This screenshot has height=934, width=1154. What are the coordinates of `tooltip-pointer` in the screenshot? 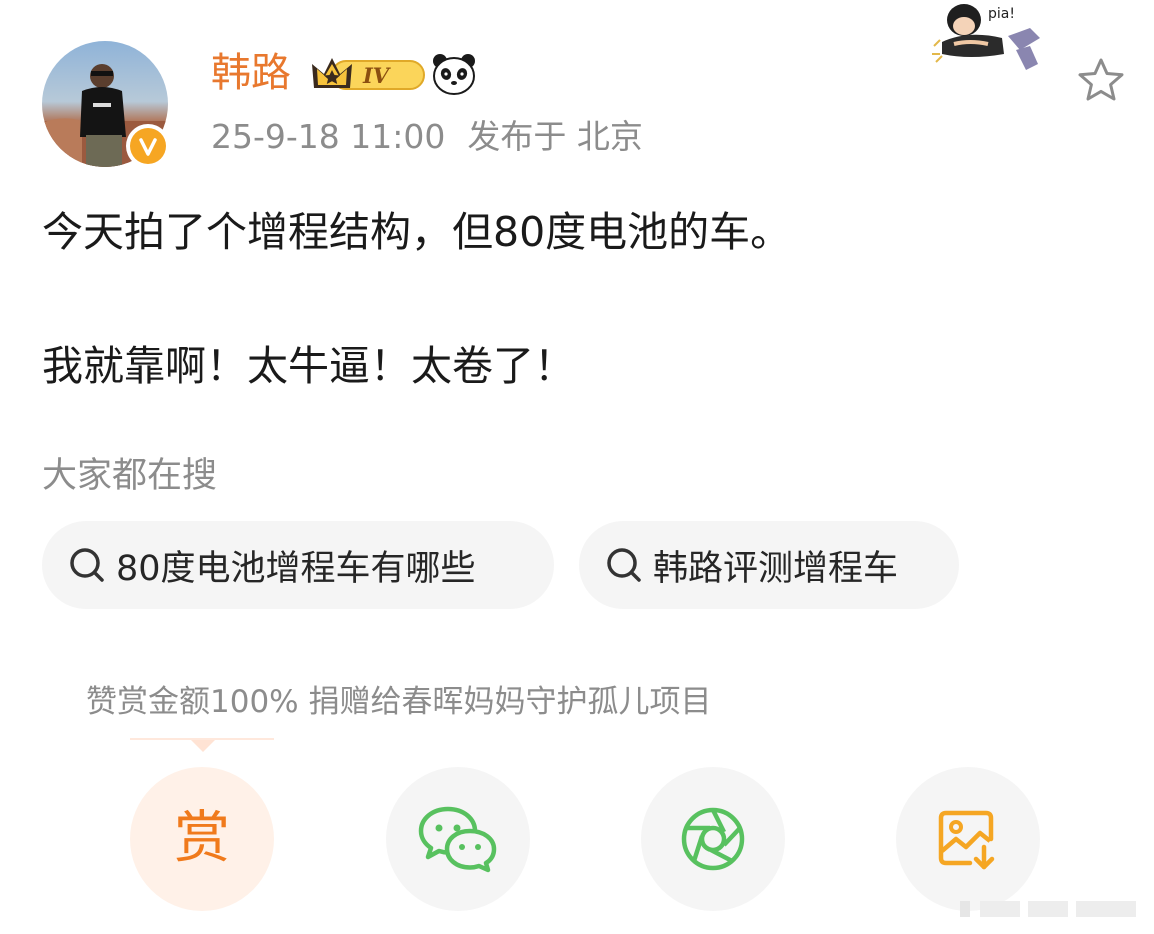 It's located at (203, 746).